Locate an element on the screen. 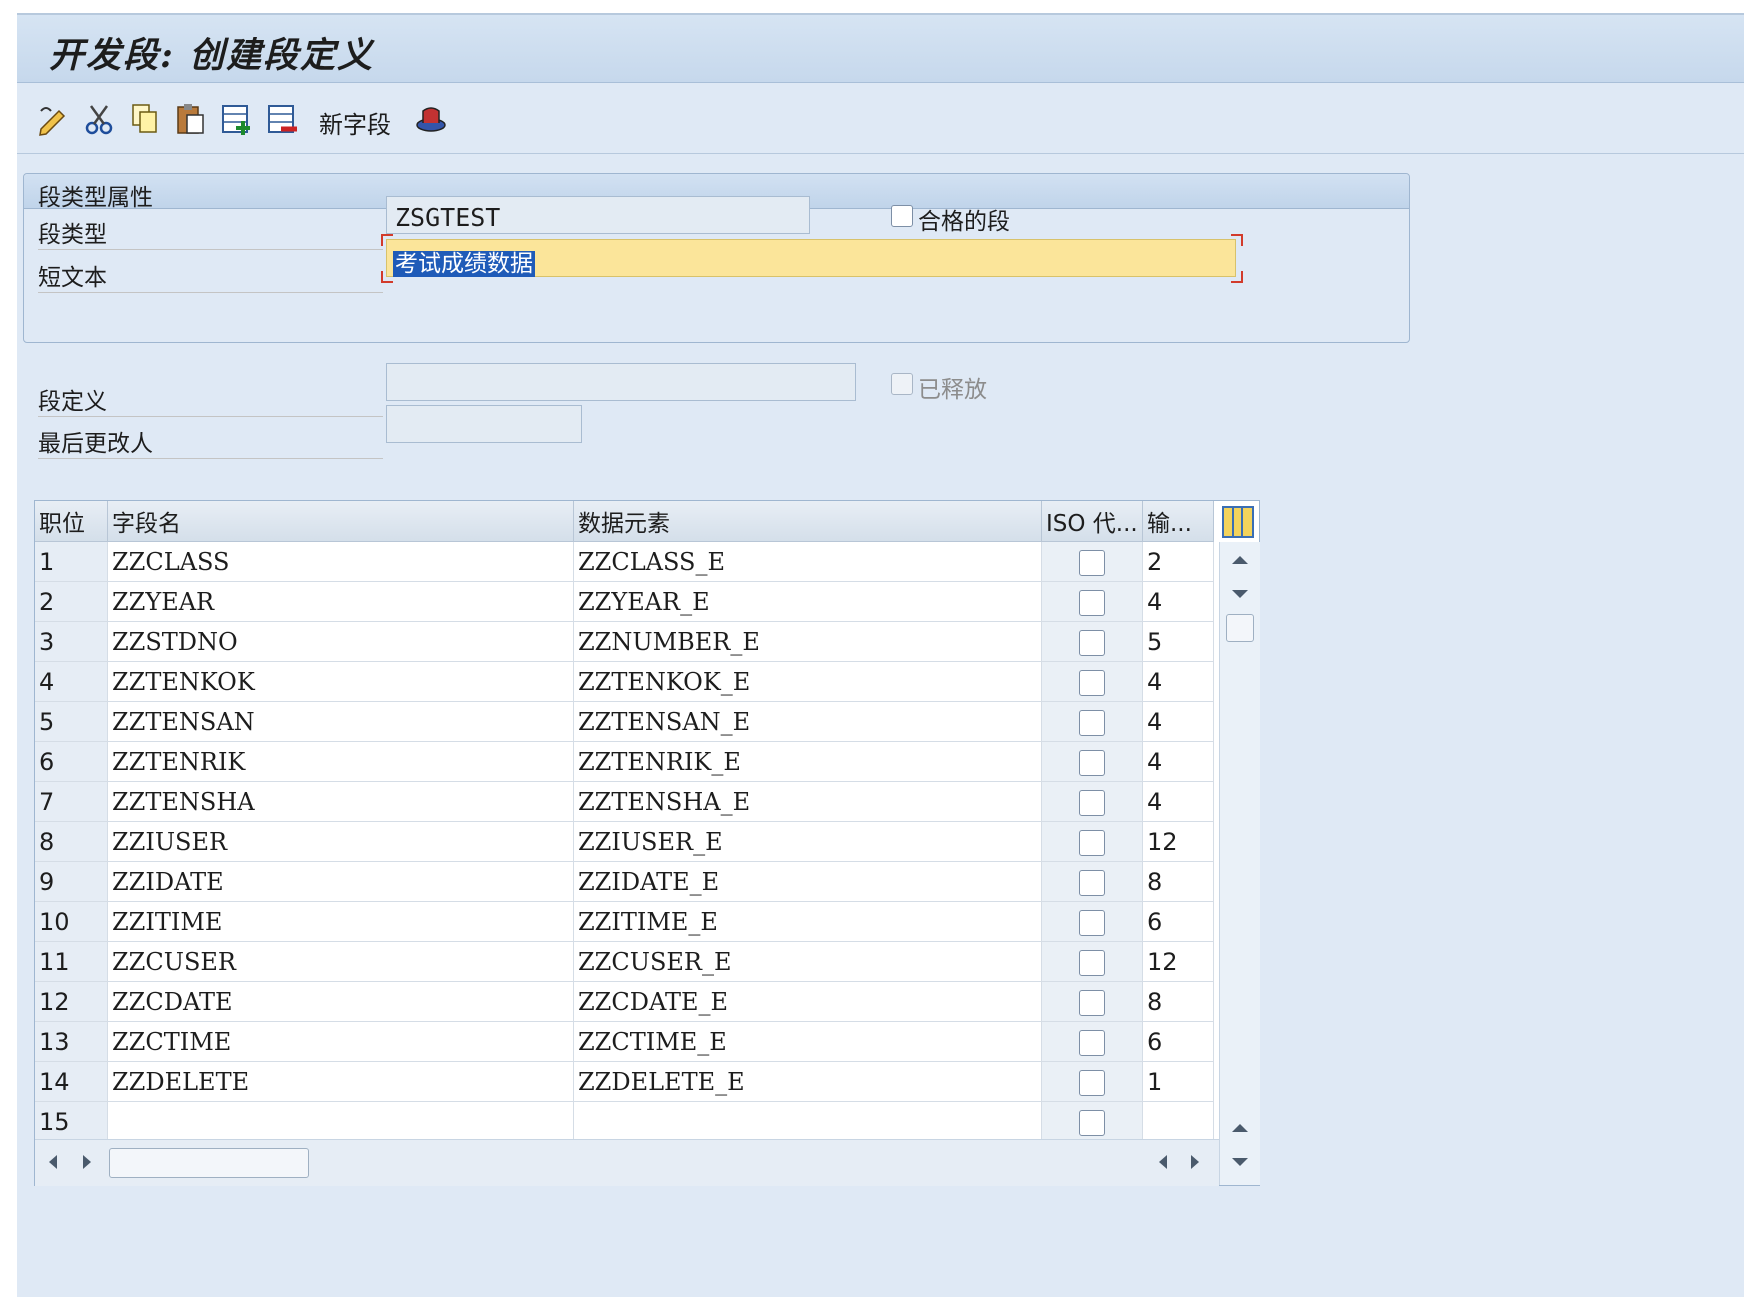 This screenshot has height=1297, width=1744. edit-icon is located at coordinates (53, 119).